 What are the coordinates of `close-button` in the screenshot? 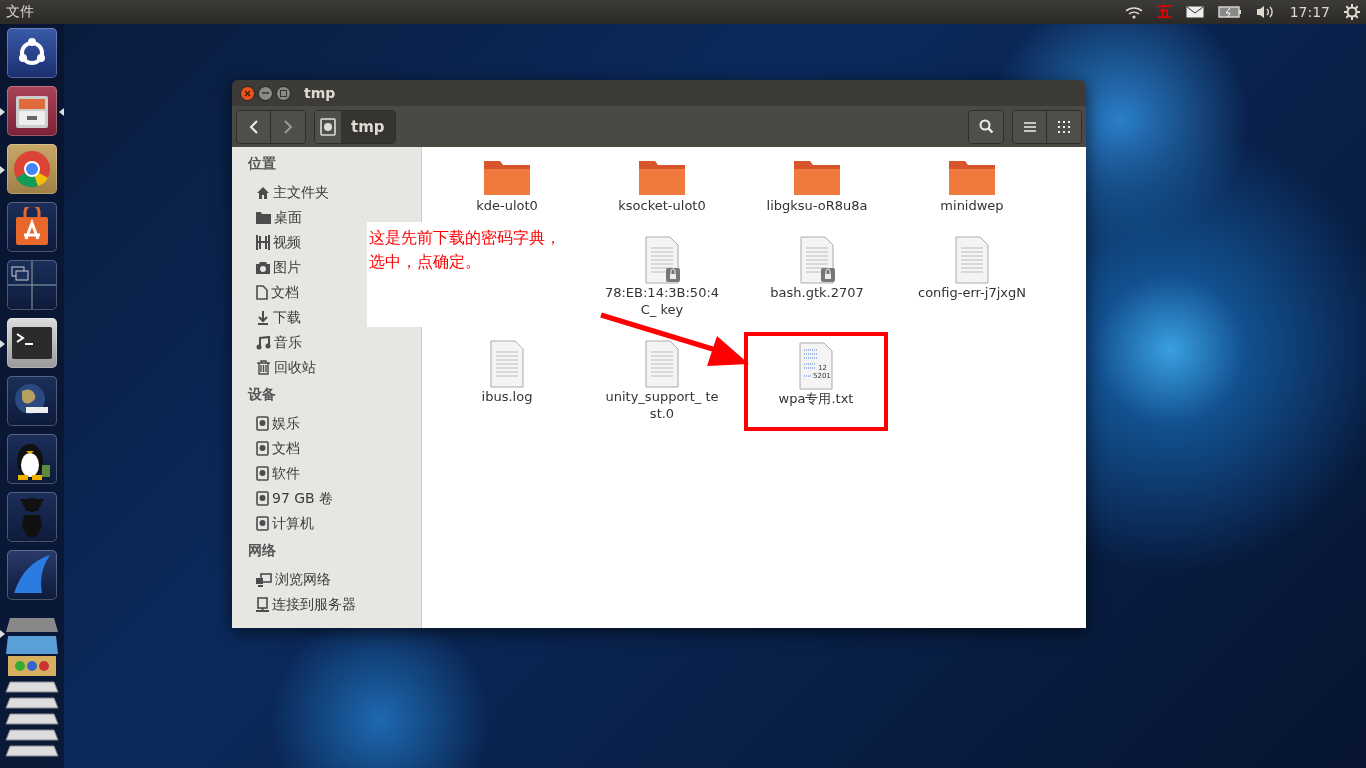 It's located at (247, 93).